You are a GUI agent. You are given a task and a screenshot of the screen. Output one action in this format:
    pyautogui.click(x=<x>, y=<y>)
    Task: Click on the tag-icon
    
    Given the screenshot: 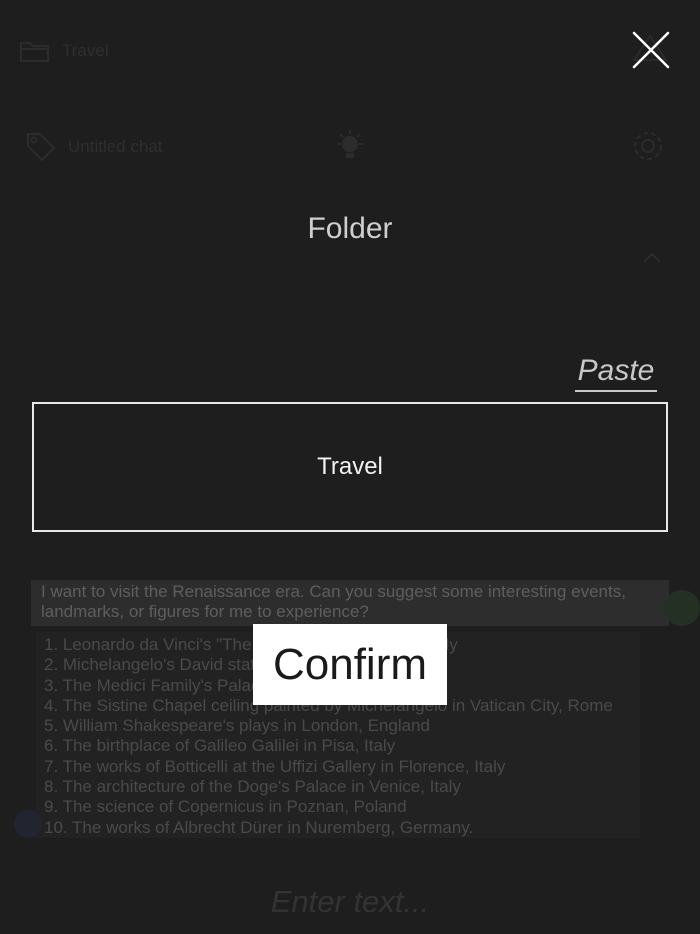 What is the action you would take?
    pyautogui.click(x=41, y=147)
    